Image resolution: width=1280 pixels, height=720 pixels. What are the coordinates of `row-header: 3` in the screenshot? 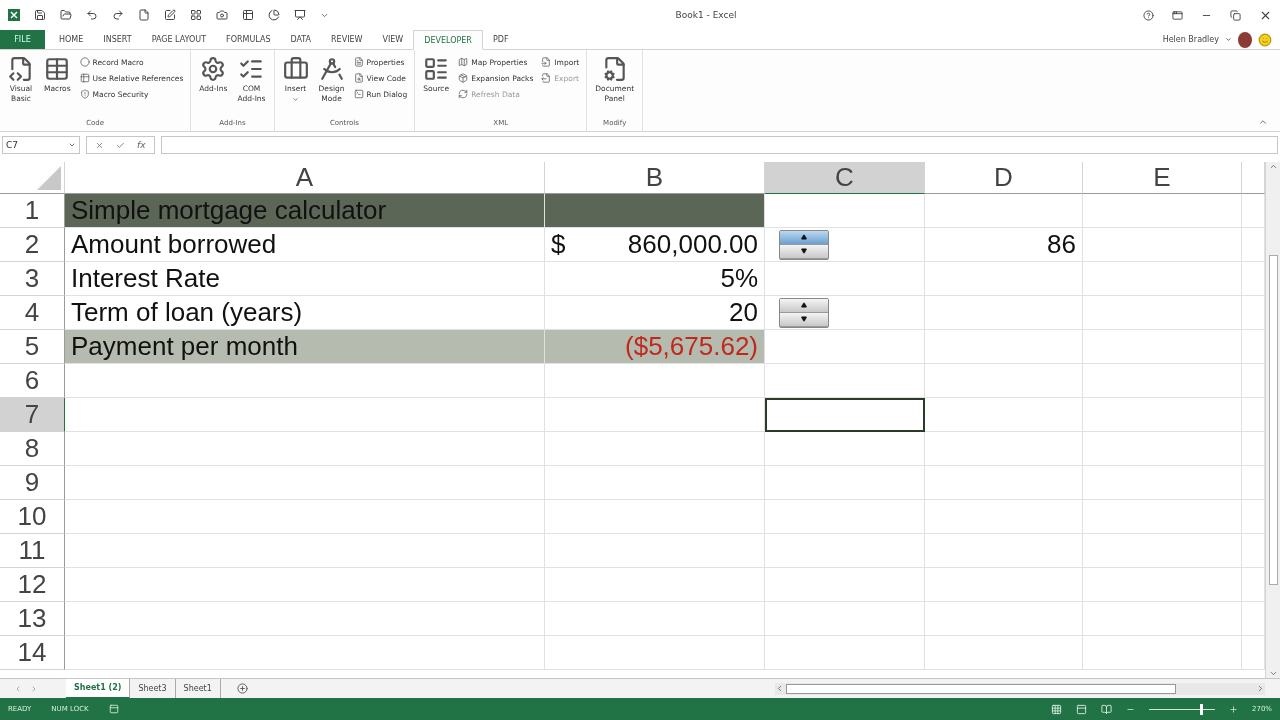 It's located at (32, 279).